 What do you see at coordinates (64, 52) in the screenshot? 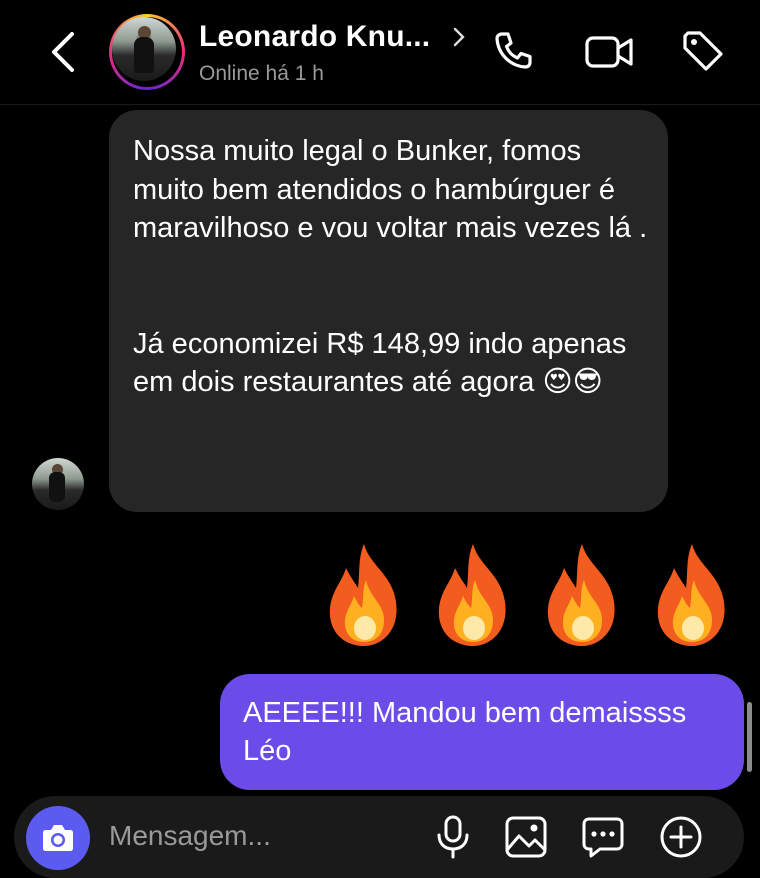
I see `back-chevron-icon` at bounding box center [64, 52].